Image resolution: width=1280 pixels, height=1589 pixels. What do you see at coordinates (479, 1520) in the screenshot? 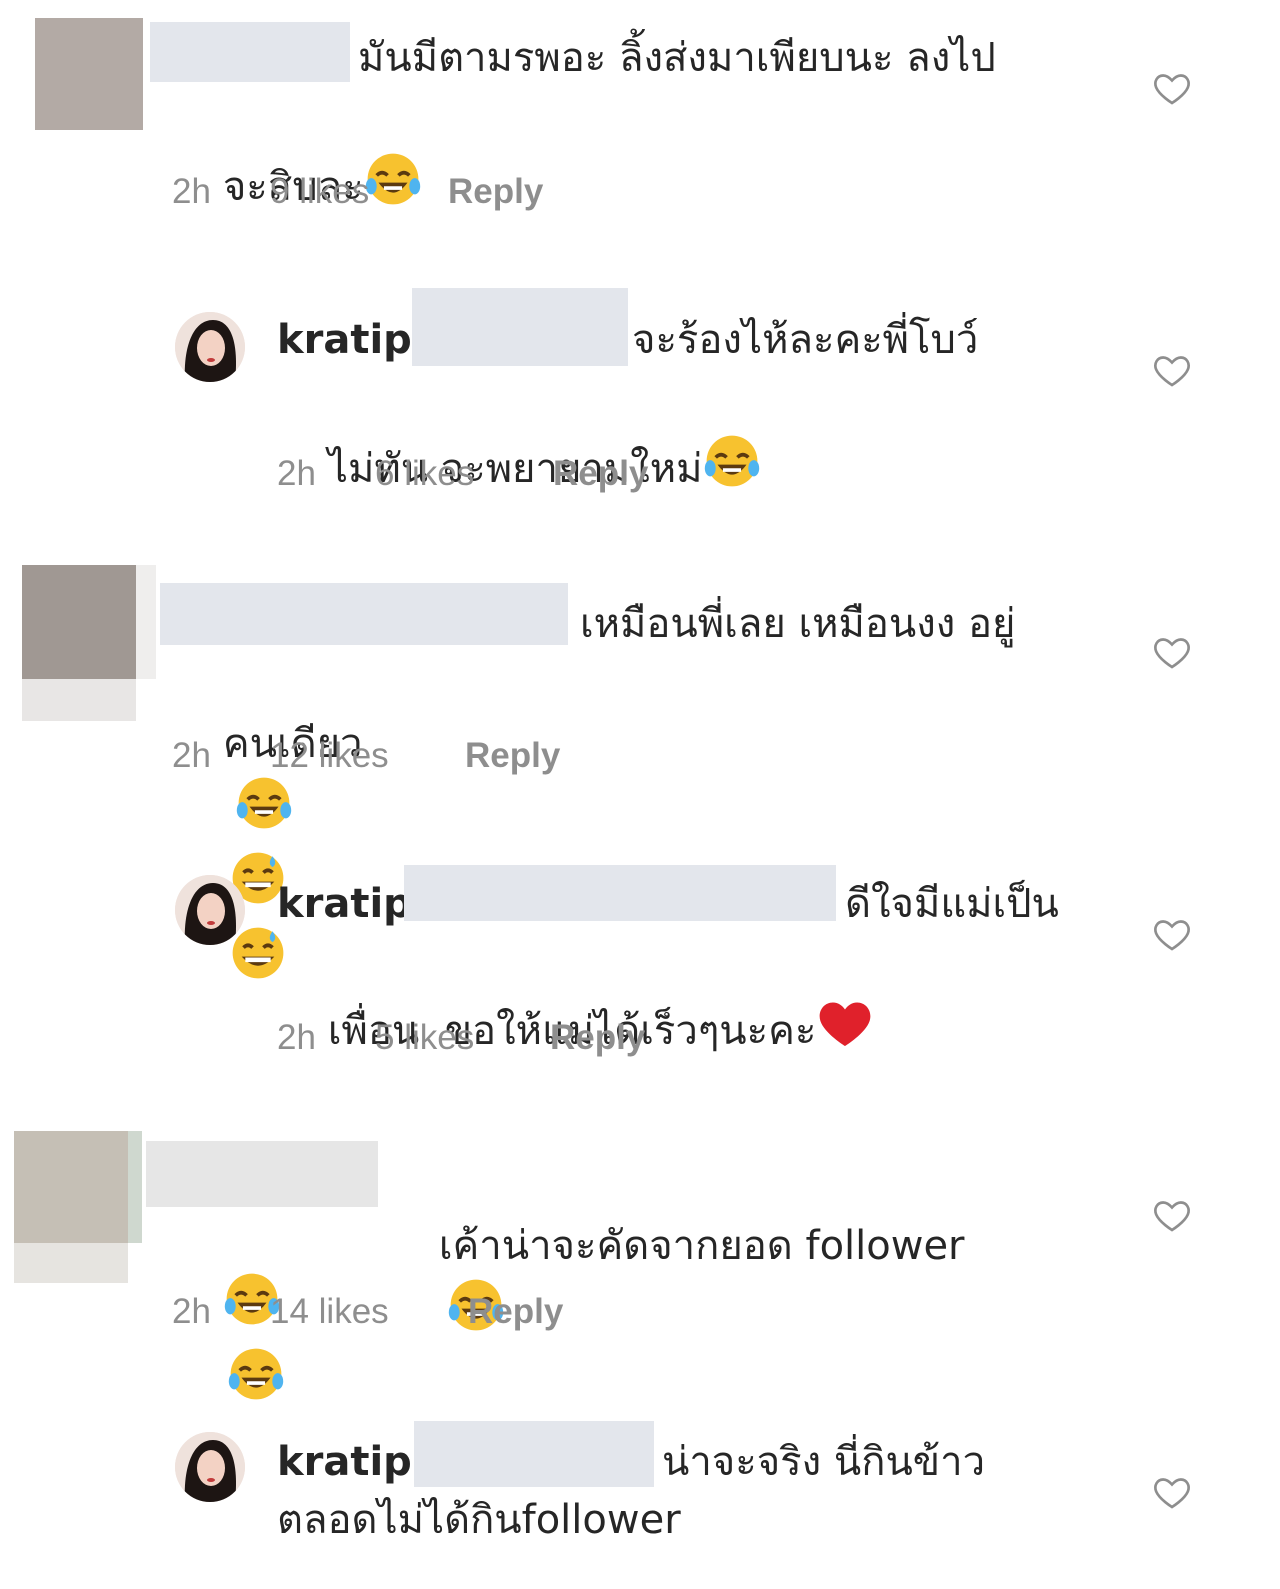
I see `comment-text-line2: ตลอดไม่ได้กินfollower` at bounding box center [479, 1520].